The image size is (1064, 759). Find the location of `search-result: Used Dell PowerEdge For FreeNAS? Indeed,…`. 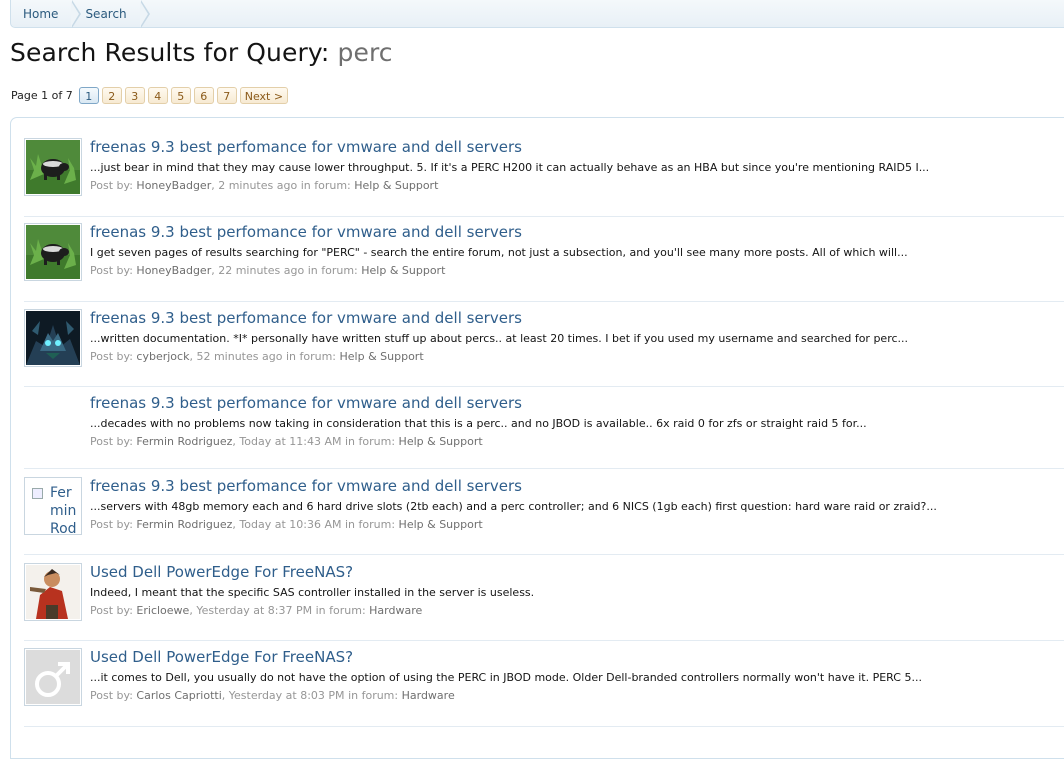

search-result: Used Dell PowerEdge For FreeNAS? Indeed,… is located at coordinates (544, 602).